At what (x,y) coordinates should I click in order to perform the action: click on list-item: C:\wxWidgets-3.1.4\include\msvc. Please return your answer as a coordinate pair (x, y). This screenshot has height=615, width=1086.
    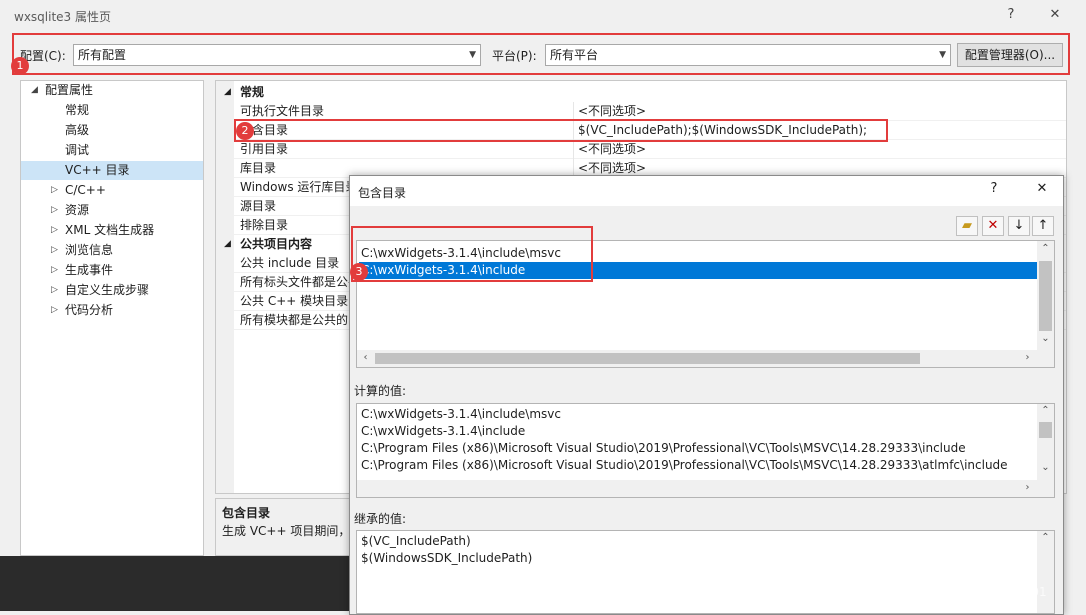
    Looking at the image, I should click on (461, 414).